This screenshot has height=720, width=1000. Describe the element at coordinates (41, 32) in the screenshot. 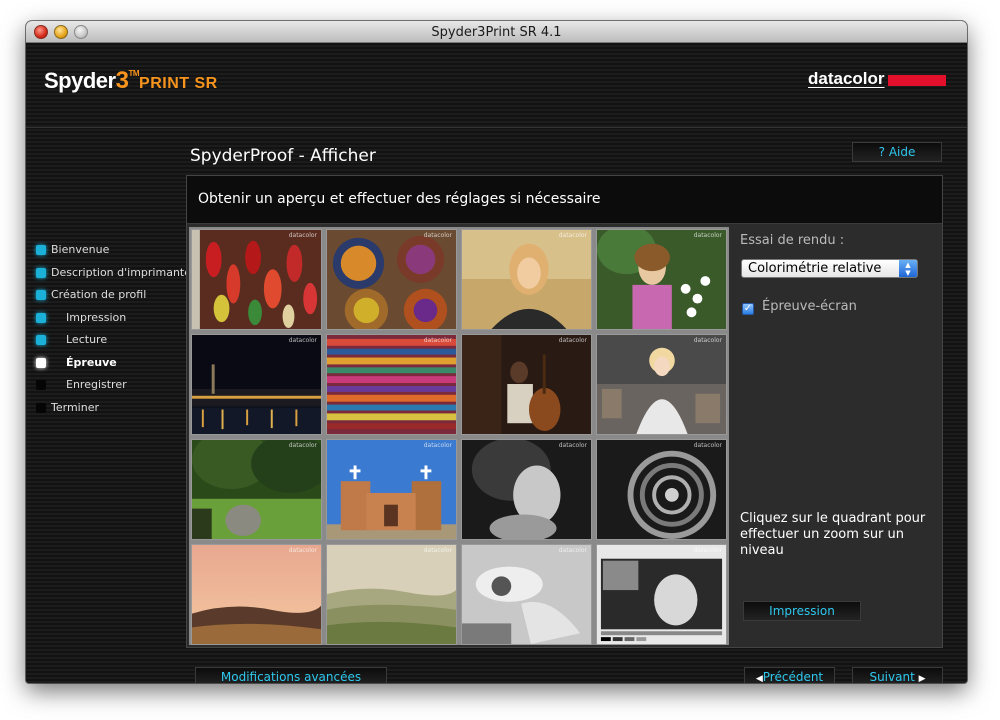

I see `close-window-button` at that location.